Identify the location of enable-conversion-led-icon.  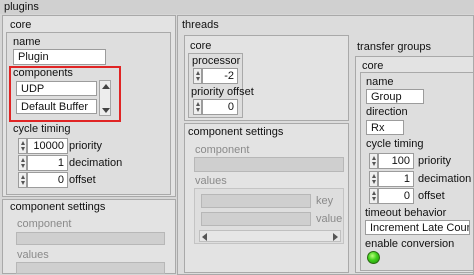
(373, 257).